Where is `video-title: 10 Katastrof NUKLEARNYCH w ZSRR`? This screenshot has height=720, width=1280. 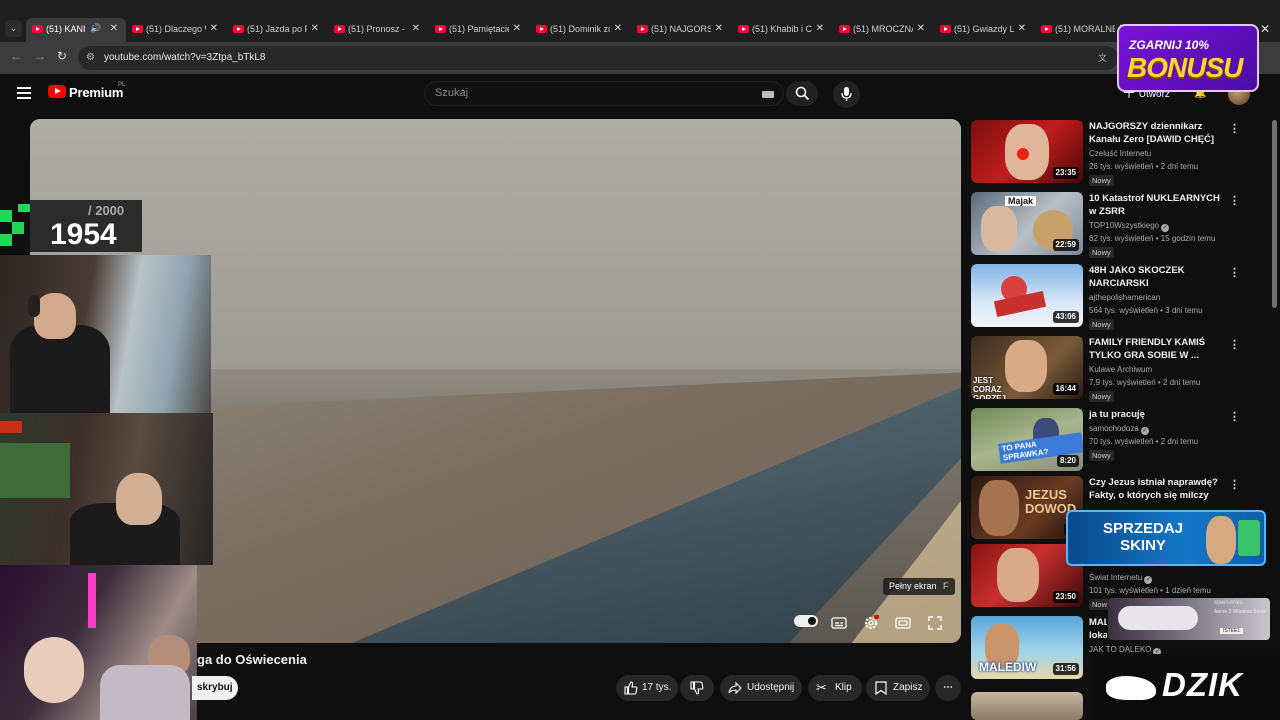 video-title: 10 Katastrof NUKLEARNYCH w ZSRR is located at coordinates (1156, 205).